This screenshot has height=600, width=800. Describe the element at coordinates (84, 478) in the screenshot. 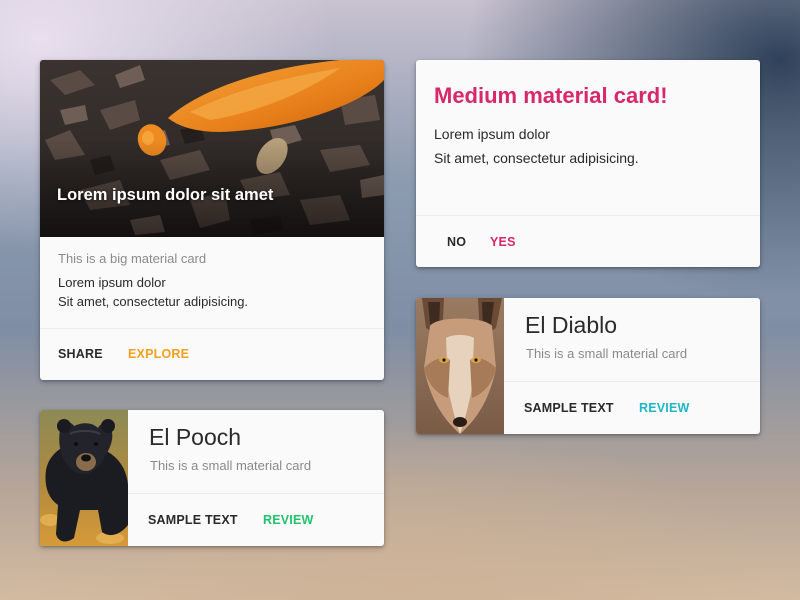

I see `black-bear-thumbnail` at that location.